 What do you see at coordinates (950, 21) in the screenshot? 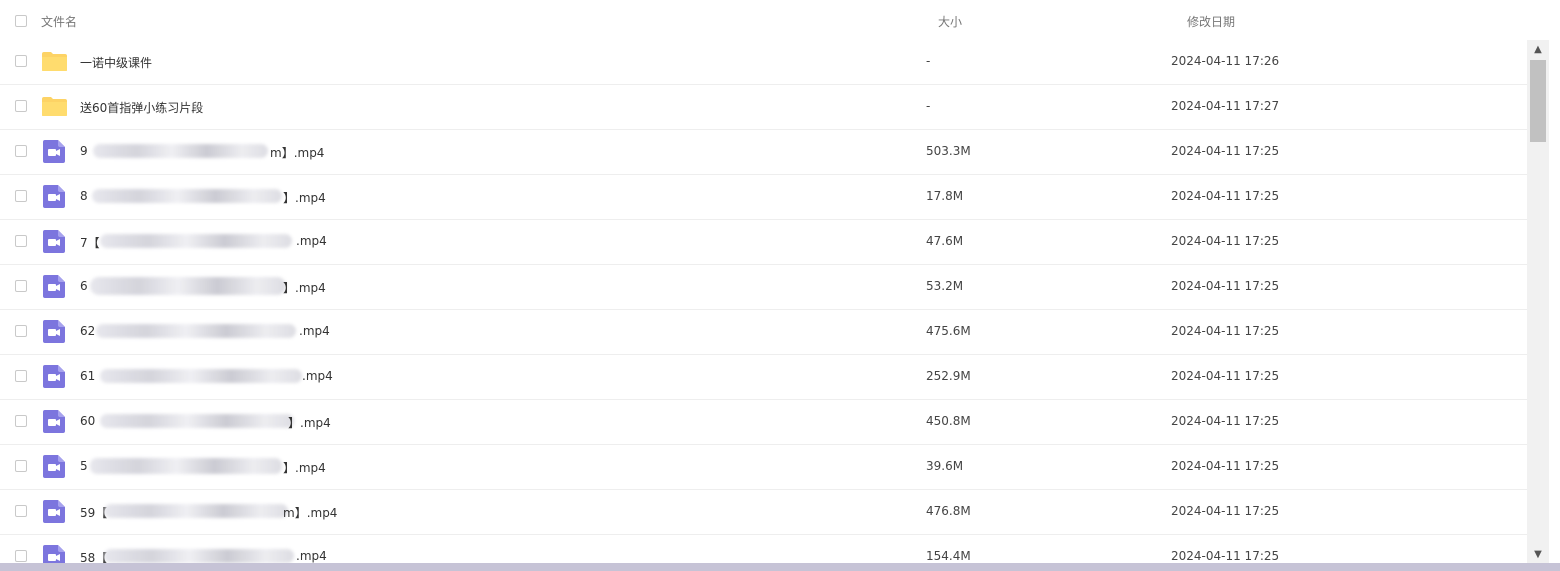
I see `column-header-size: 大小` at bounding box center [950, 21].